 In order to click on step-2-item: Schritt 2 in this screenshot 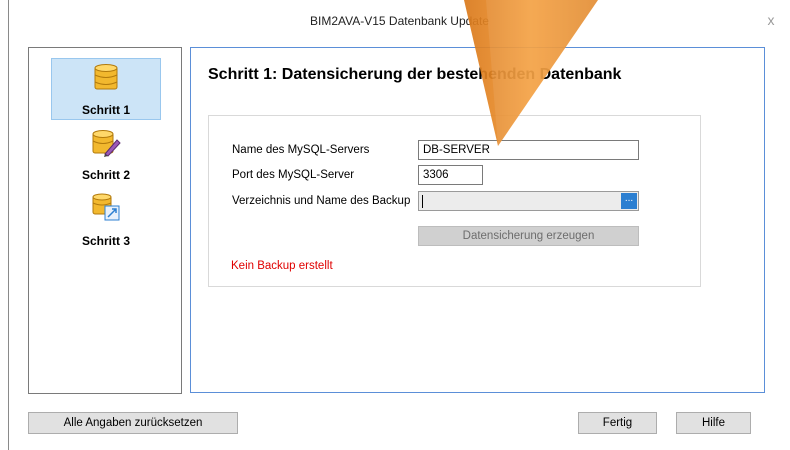, I will do `click(106, 156)`.